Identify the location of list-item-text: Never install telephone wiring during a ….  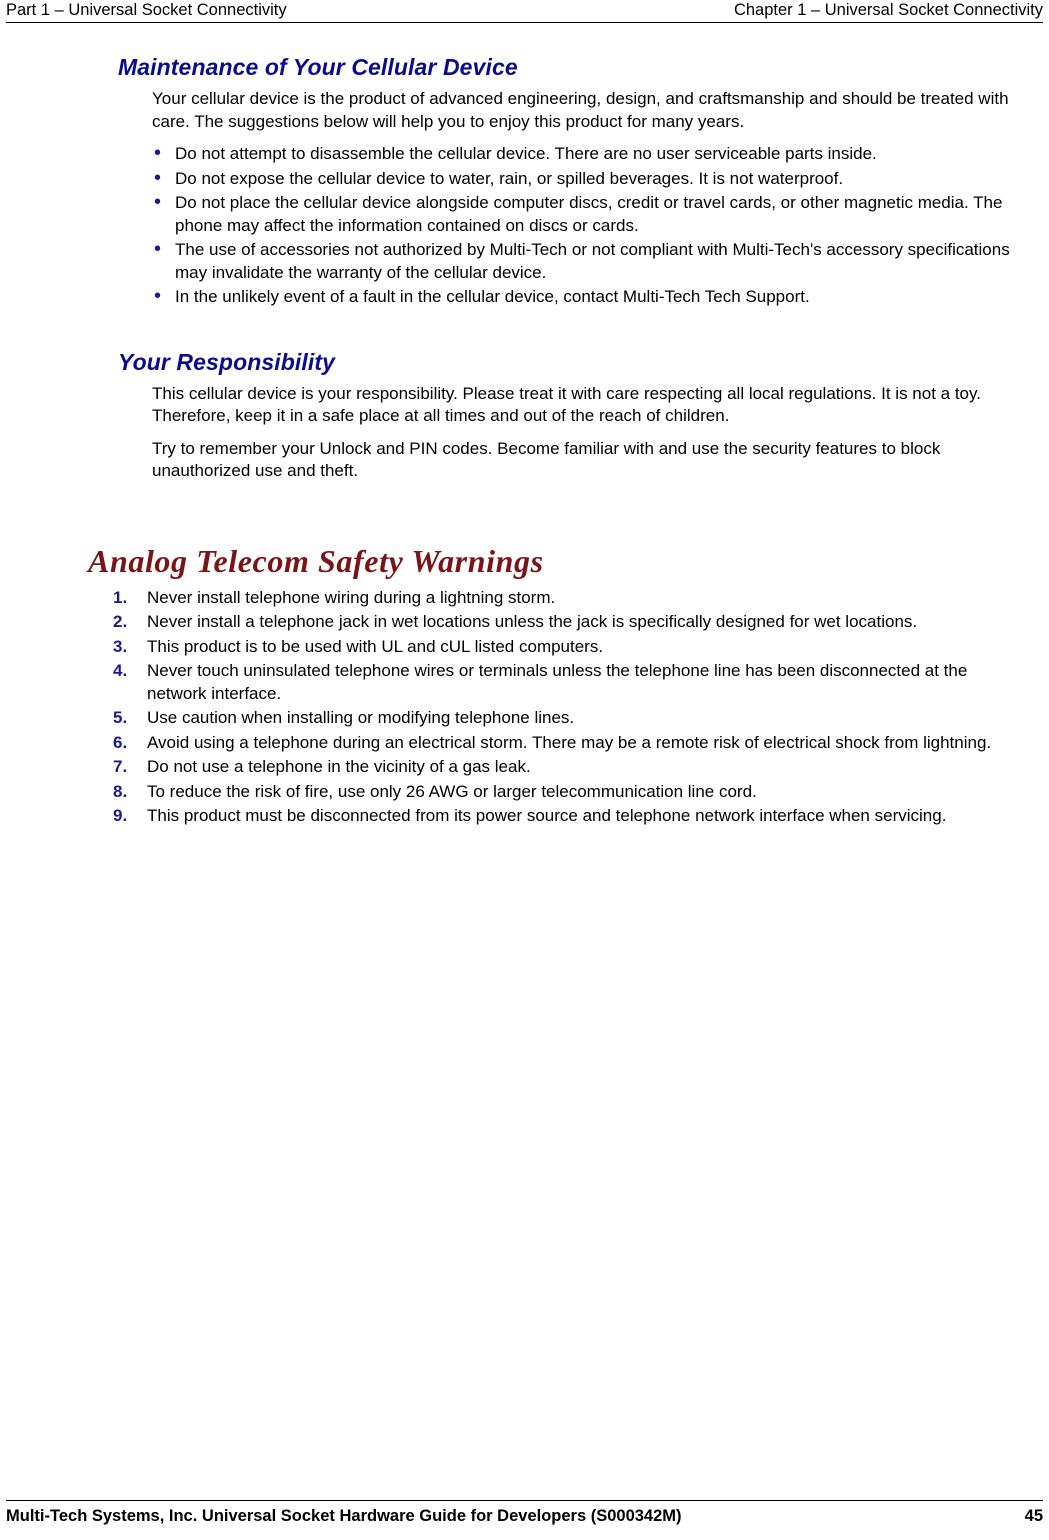
(351, 597).